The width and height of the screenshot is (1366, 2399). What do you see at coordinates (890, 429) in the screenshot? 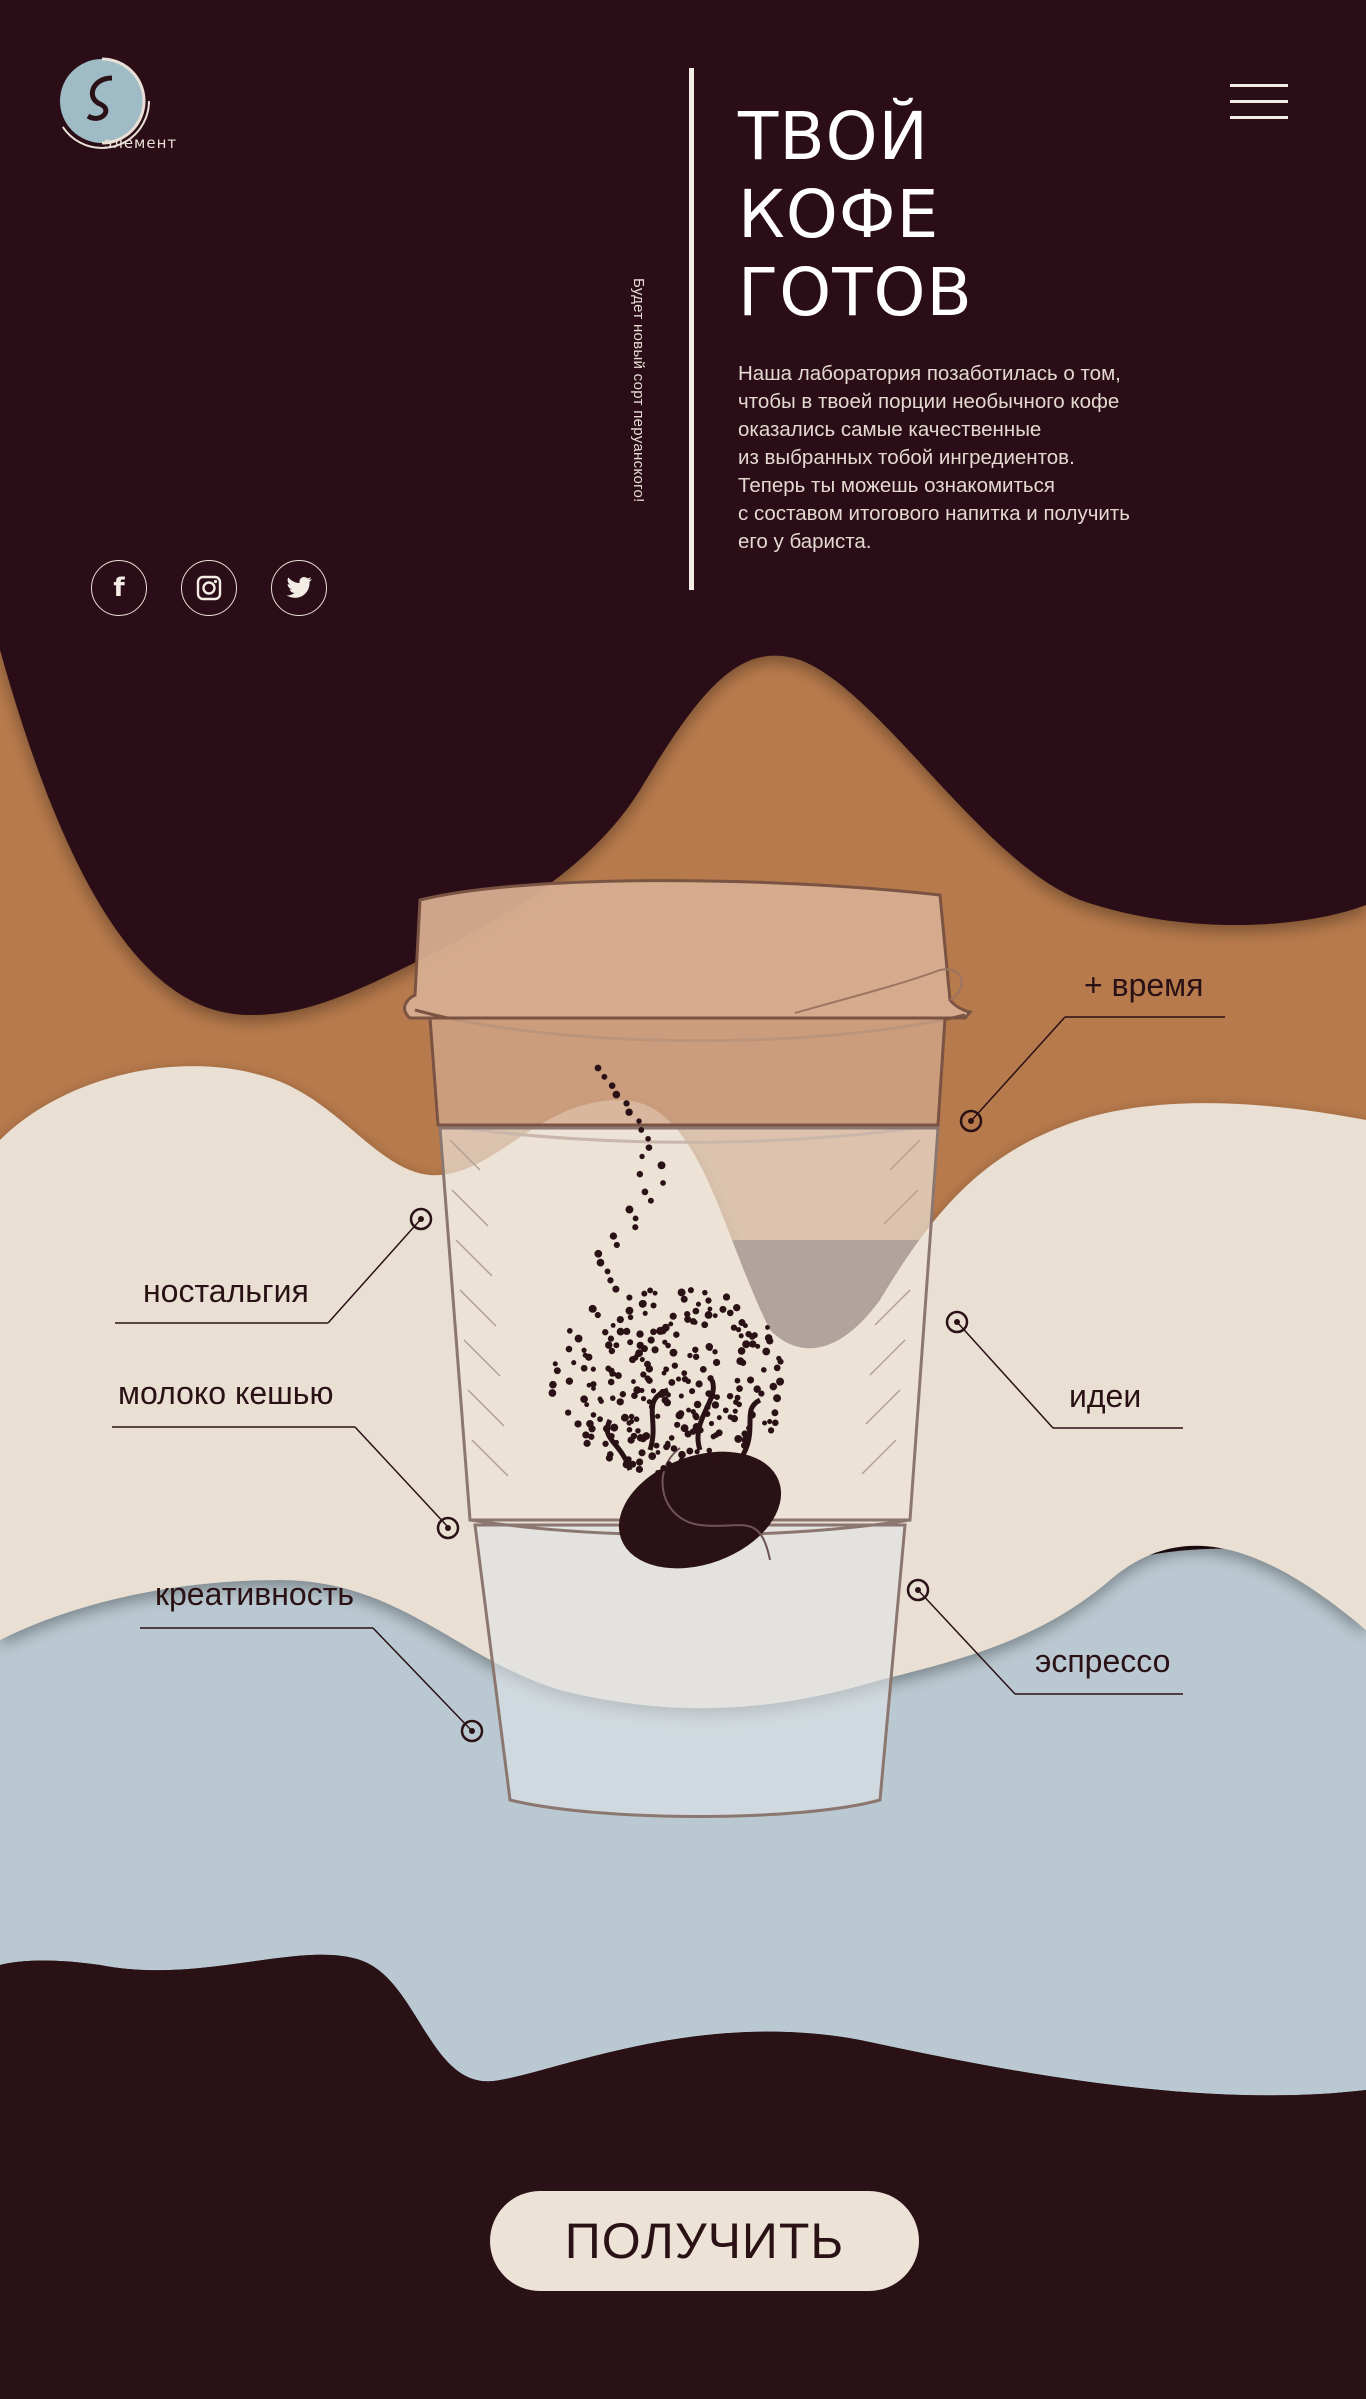
I see `intro-line: оказались самые качественные` at bounding box center [890, 429].